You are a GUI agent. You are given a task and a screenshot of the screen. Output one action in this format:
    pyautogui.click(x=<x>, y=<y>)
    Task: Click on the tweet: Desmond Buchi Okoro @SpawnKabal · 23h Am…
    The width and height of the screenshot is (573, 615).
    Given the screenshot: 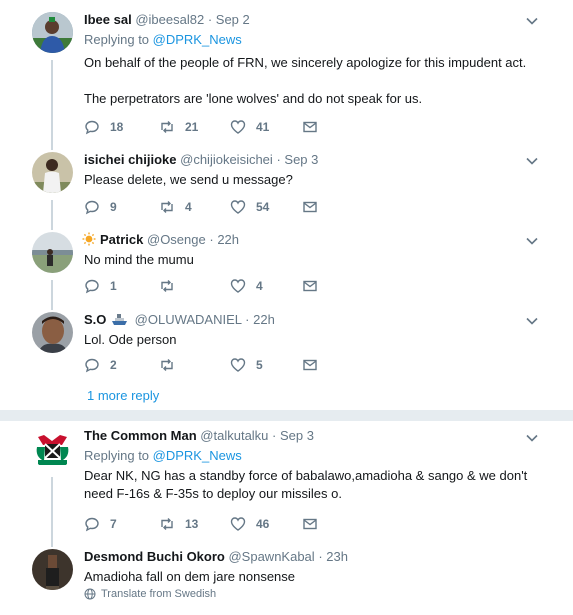 What is the action you would take?
    pyautogui.click(x=286, y=578)
    